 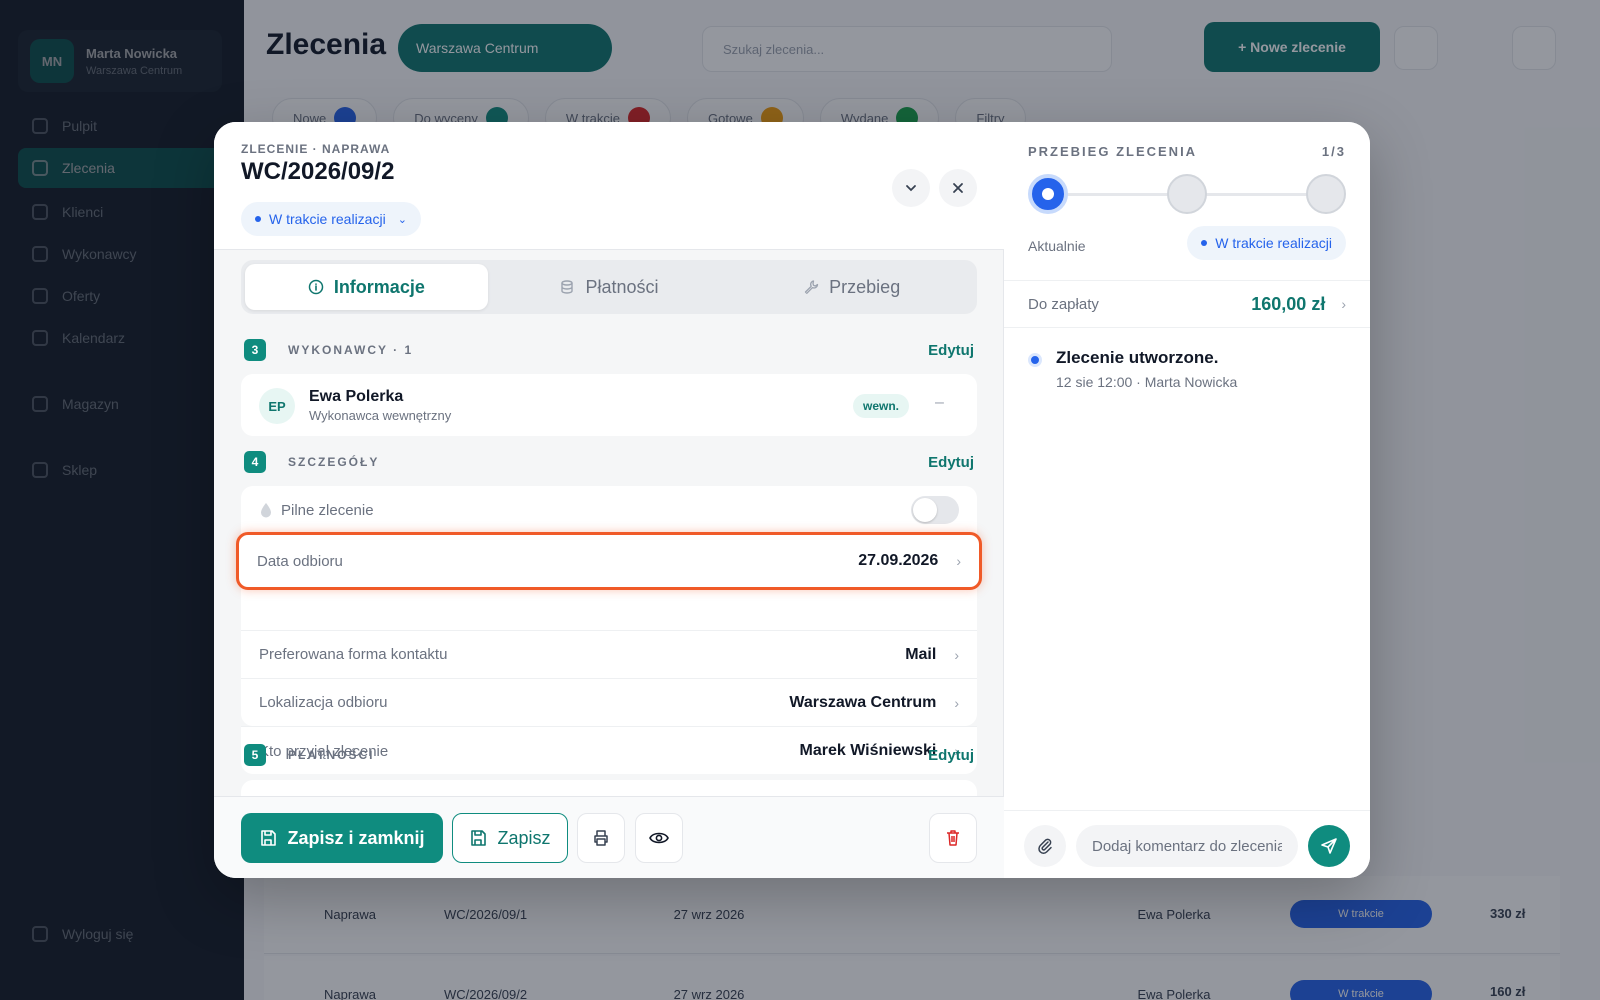 I want to click on progress-count: 1/3, so click(x=1333, y=151).